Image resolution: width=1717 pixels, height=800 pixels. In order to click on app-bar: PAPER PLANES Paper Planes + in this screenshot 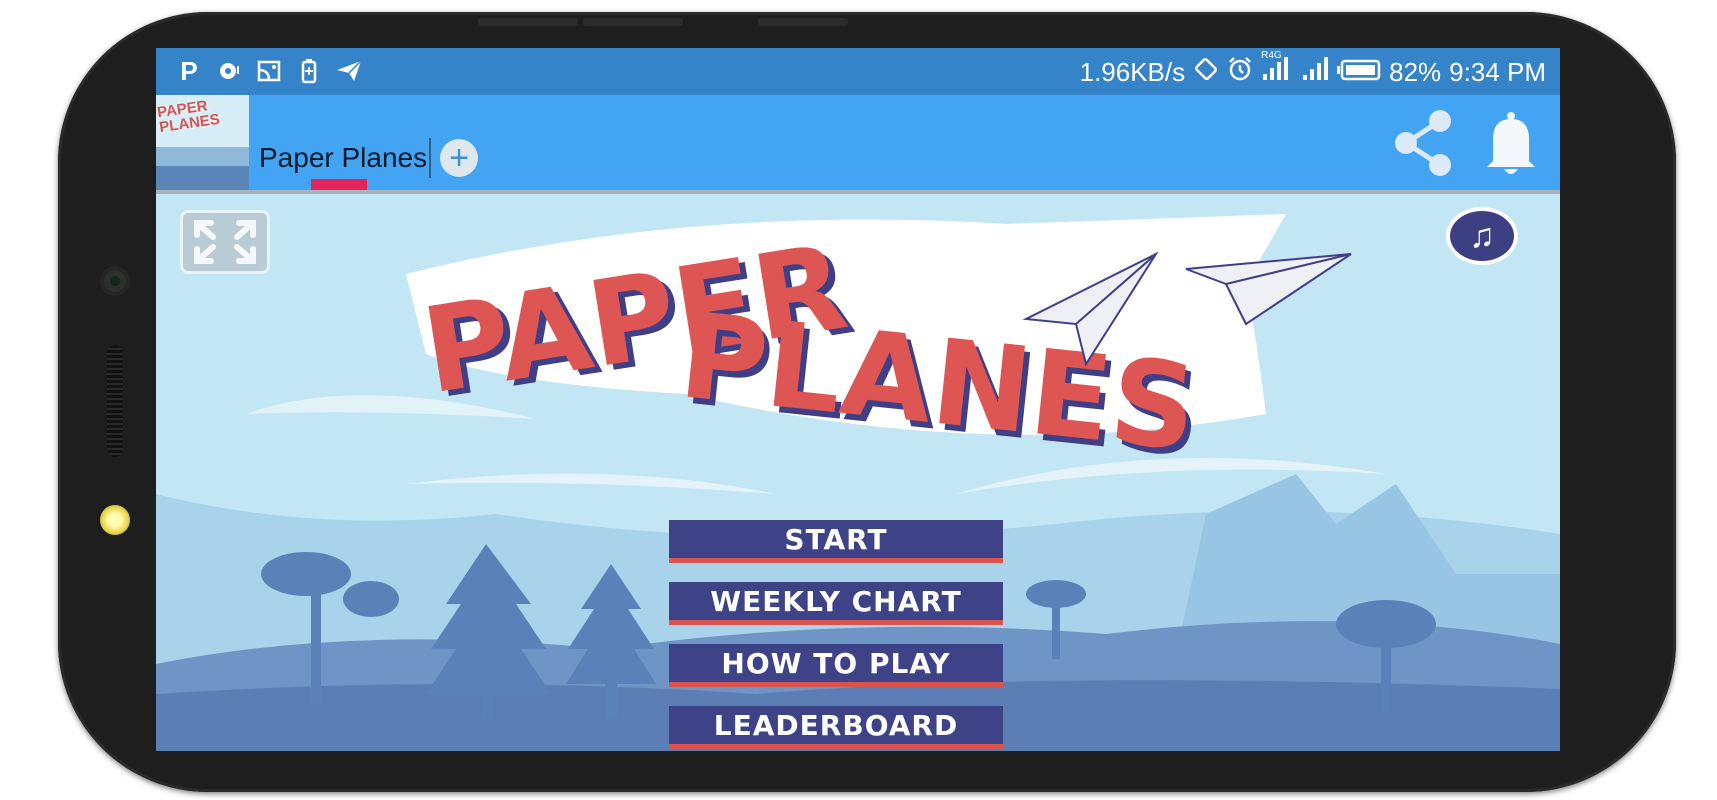, I will do `click(858, 144)`.